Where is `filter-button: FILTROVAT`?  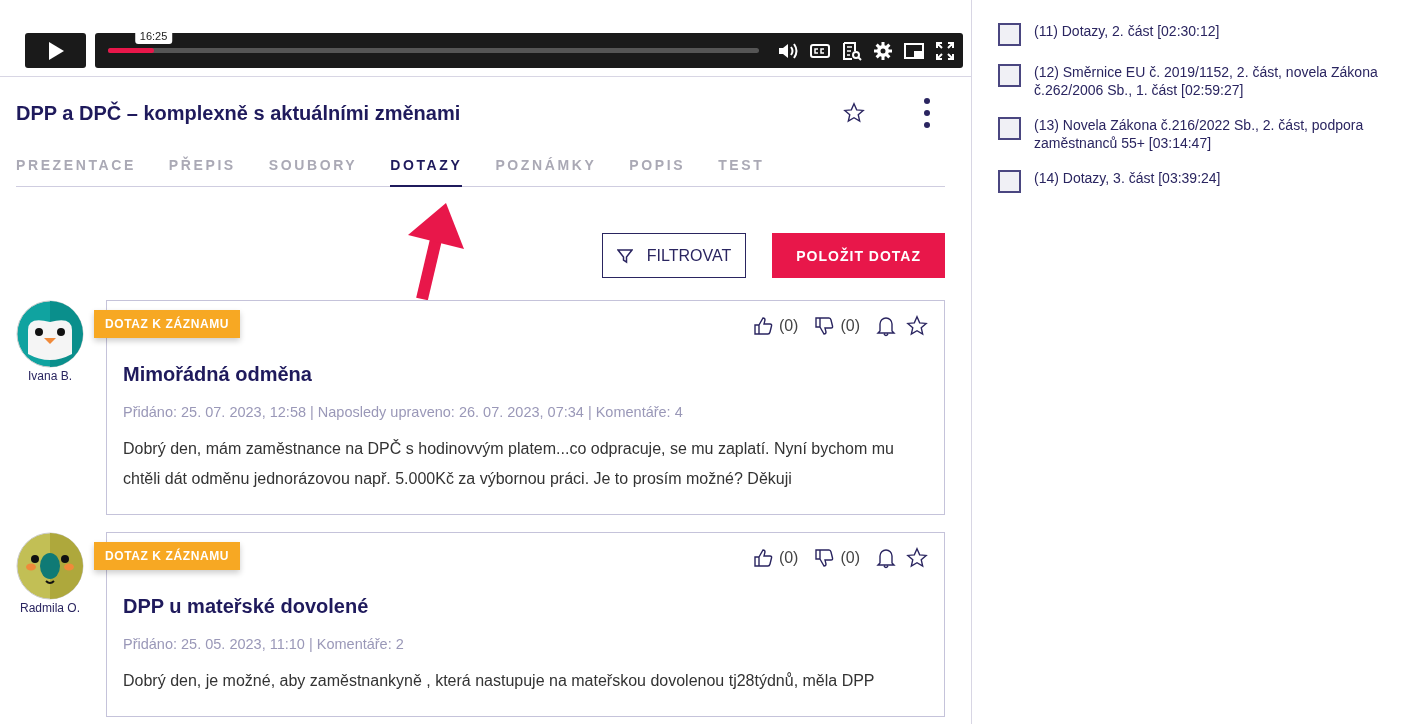 filter-button: FILTROVAT is located at coordinates (674, 255).